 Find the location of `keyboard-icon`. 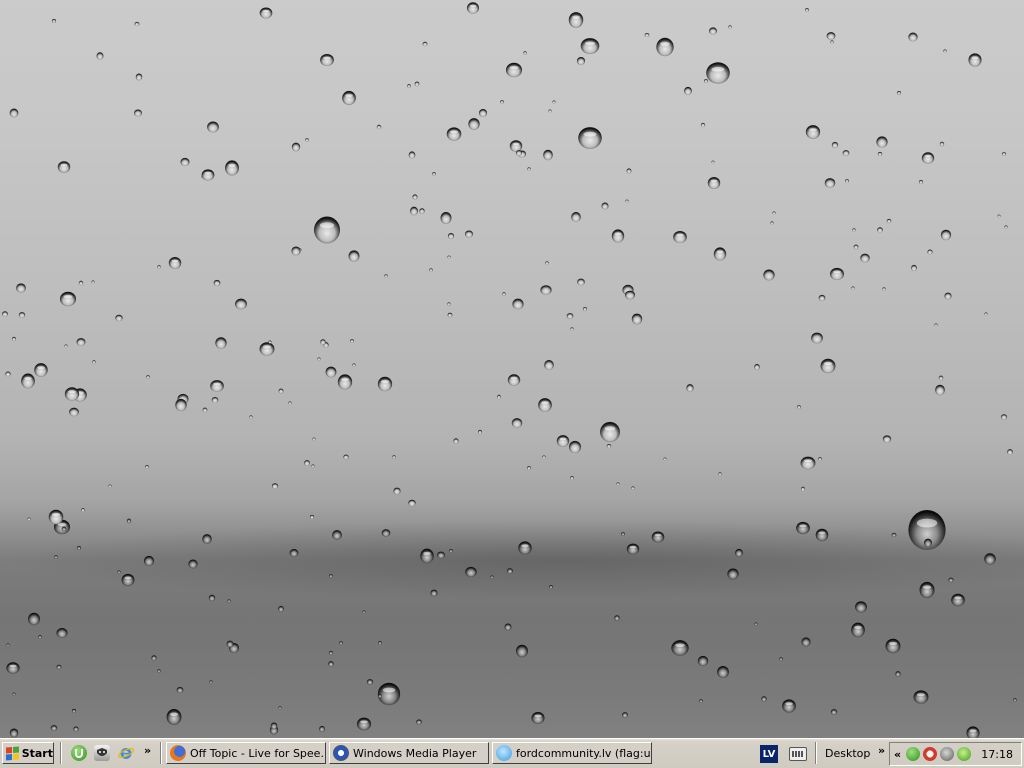

keyboard-icon is located at coordinates (798, 754).